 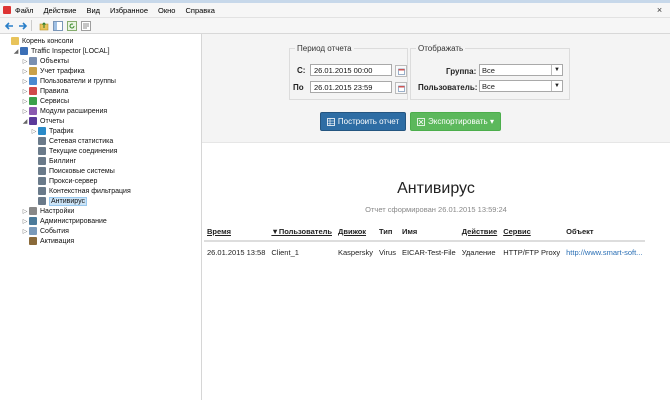 I want to click on tree-item: Текущие соединения, so click(x=74, y=151).